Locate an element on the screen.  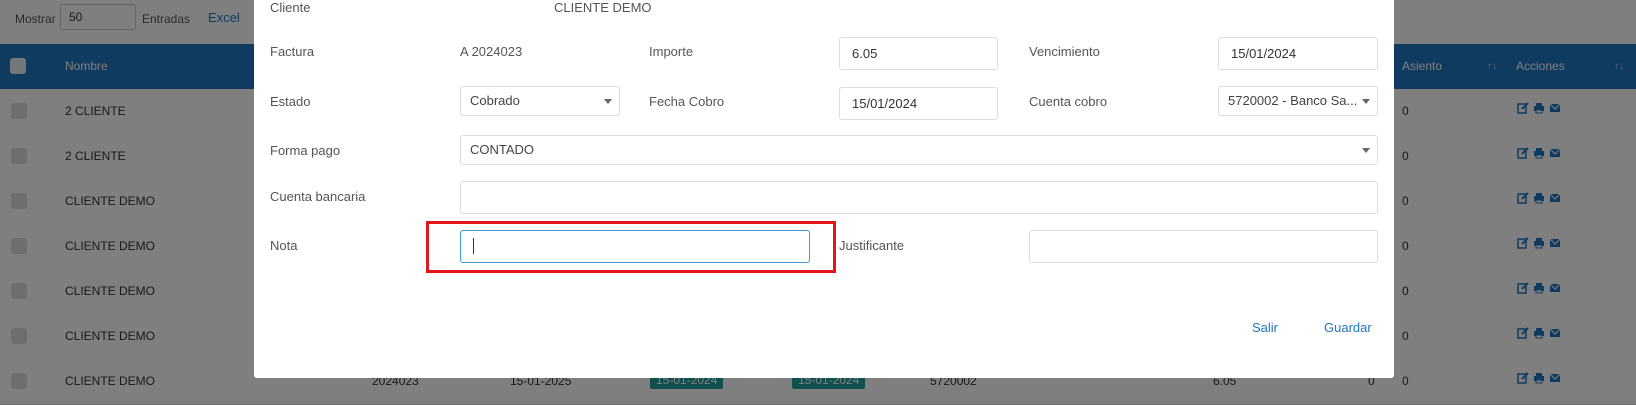
nota-label: Nota is located at coordinates (284, 245).